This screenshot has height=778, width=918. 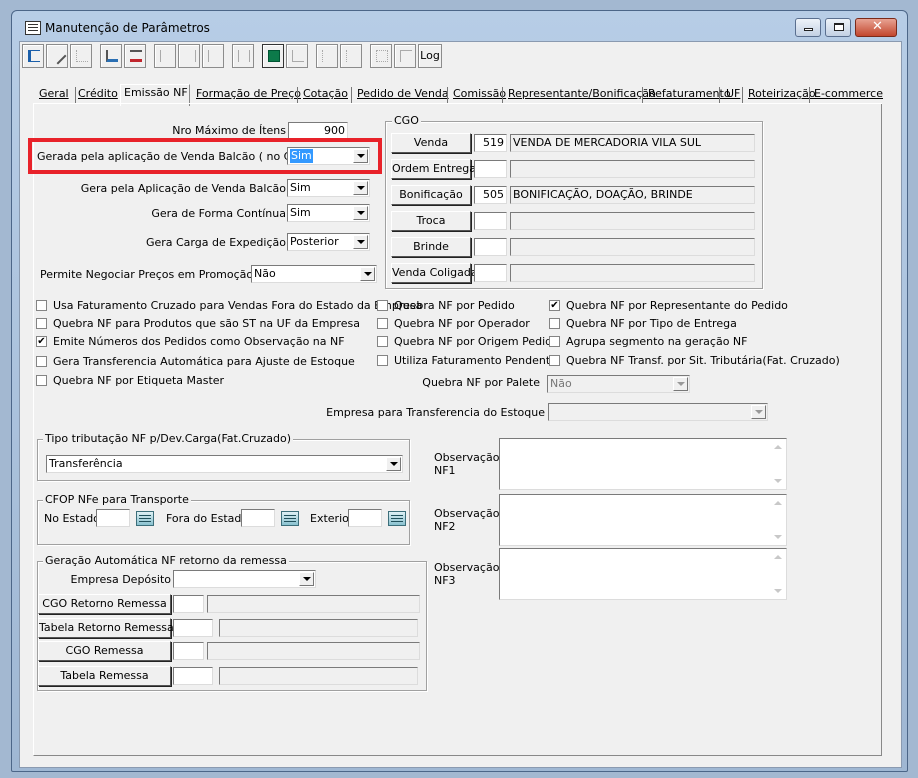 I want to click on tab-7: Representante/Bonificação, so click(x=580, y=95).